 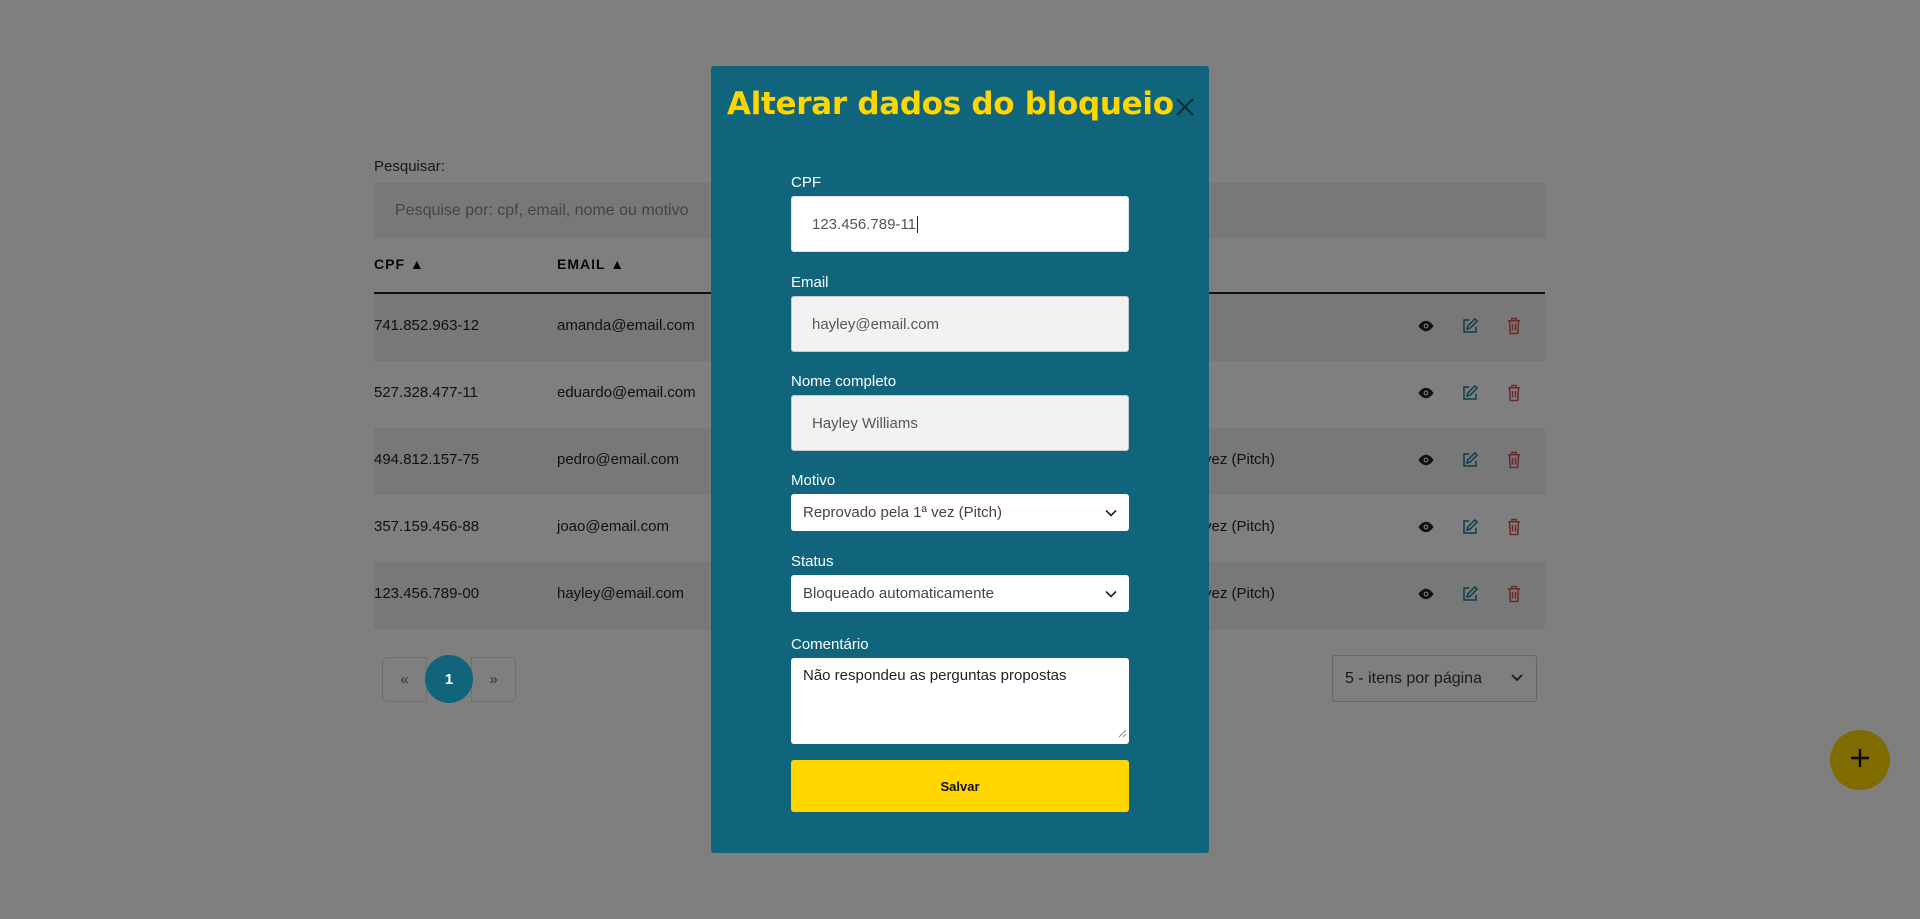 What do you see at coordinates (917, 224) in the screenshot?
I see `text-cursor` at bounding box center [917, 224].